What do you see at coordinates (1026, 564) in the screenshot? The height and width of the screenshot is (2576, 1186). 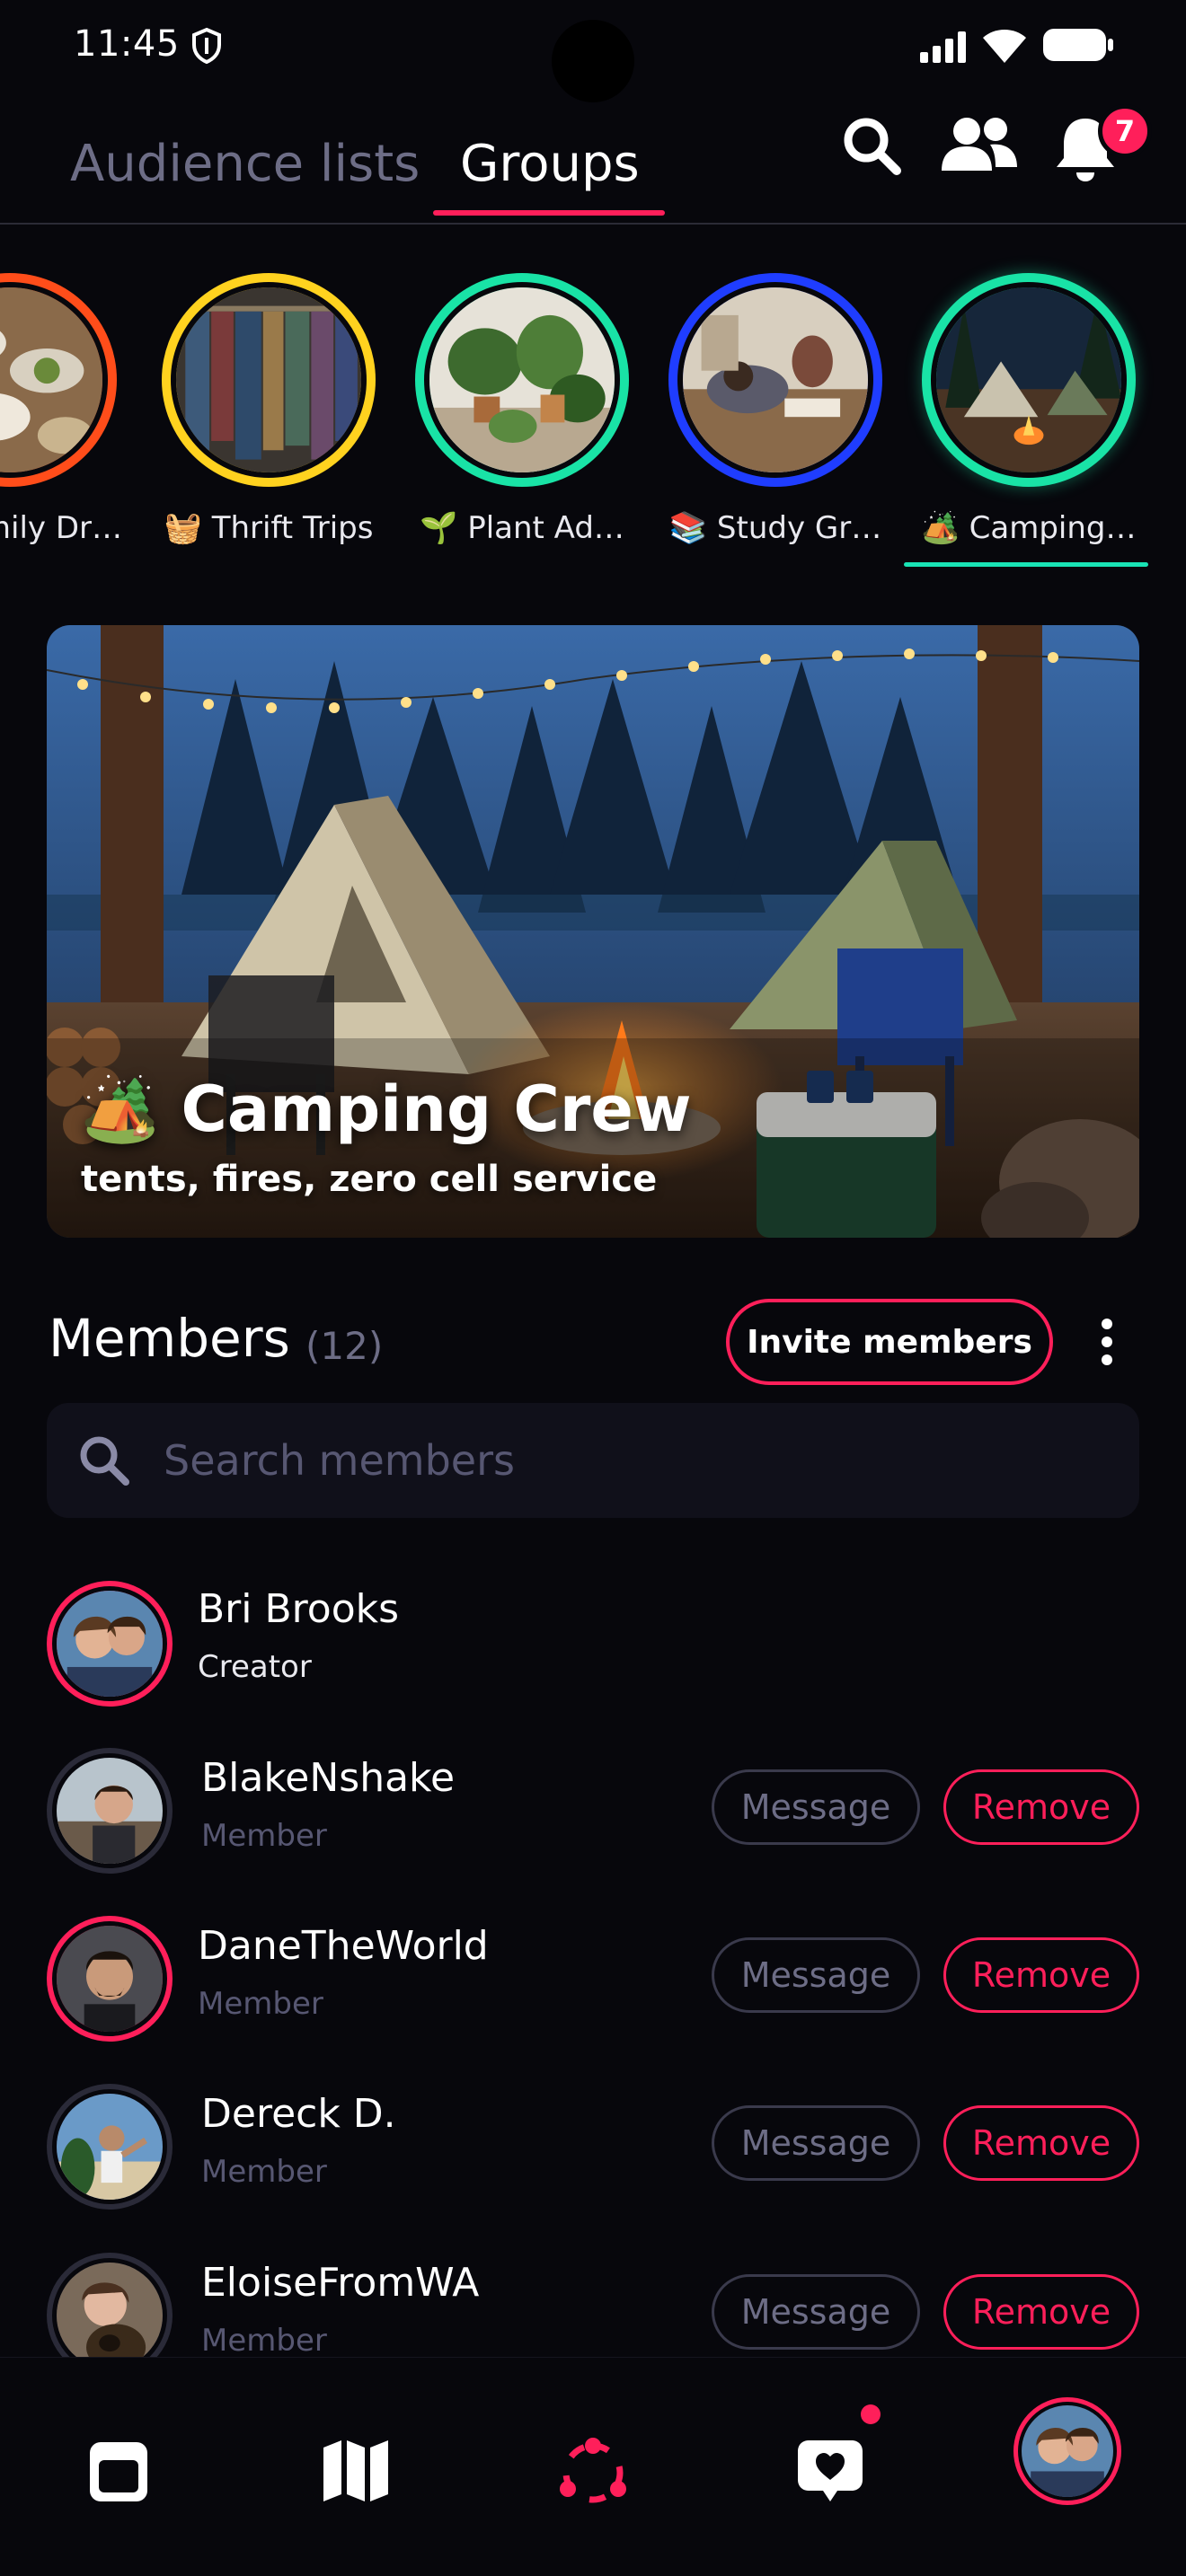 I see `active-story-indicator` at bounding box center [1026, 564].